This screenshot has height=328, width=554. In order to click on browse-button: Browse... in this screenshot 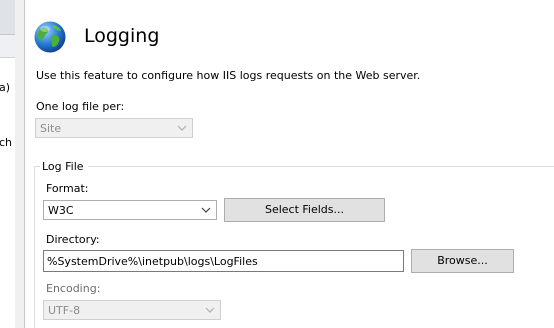, I will do `click(462, 261)`.